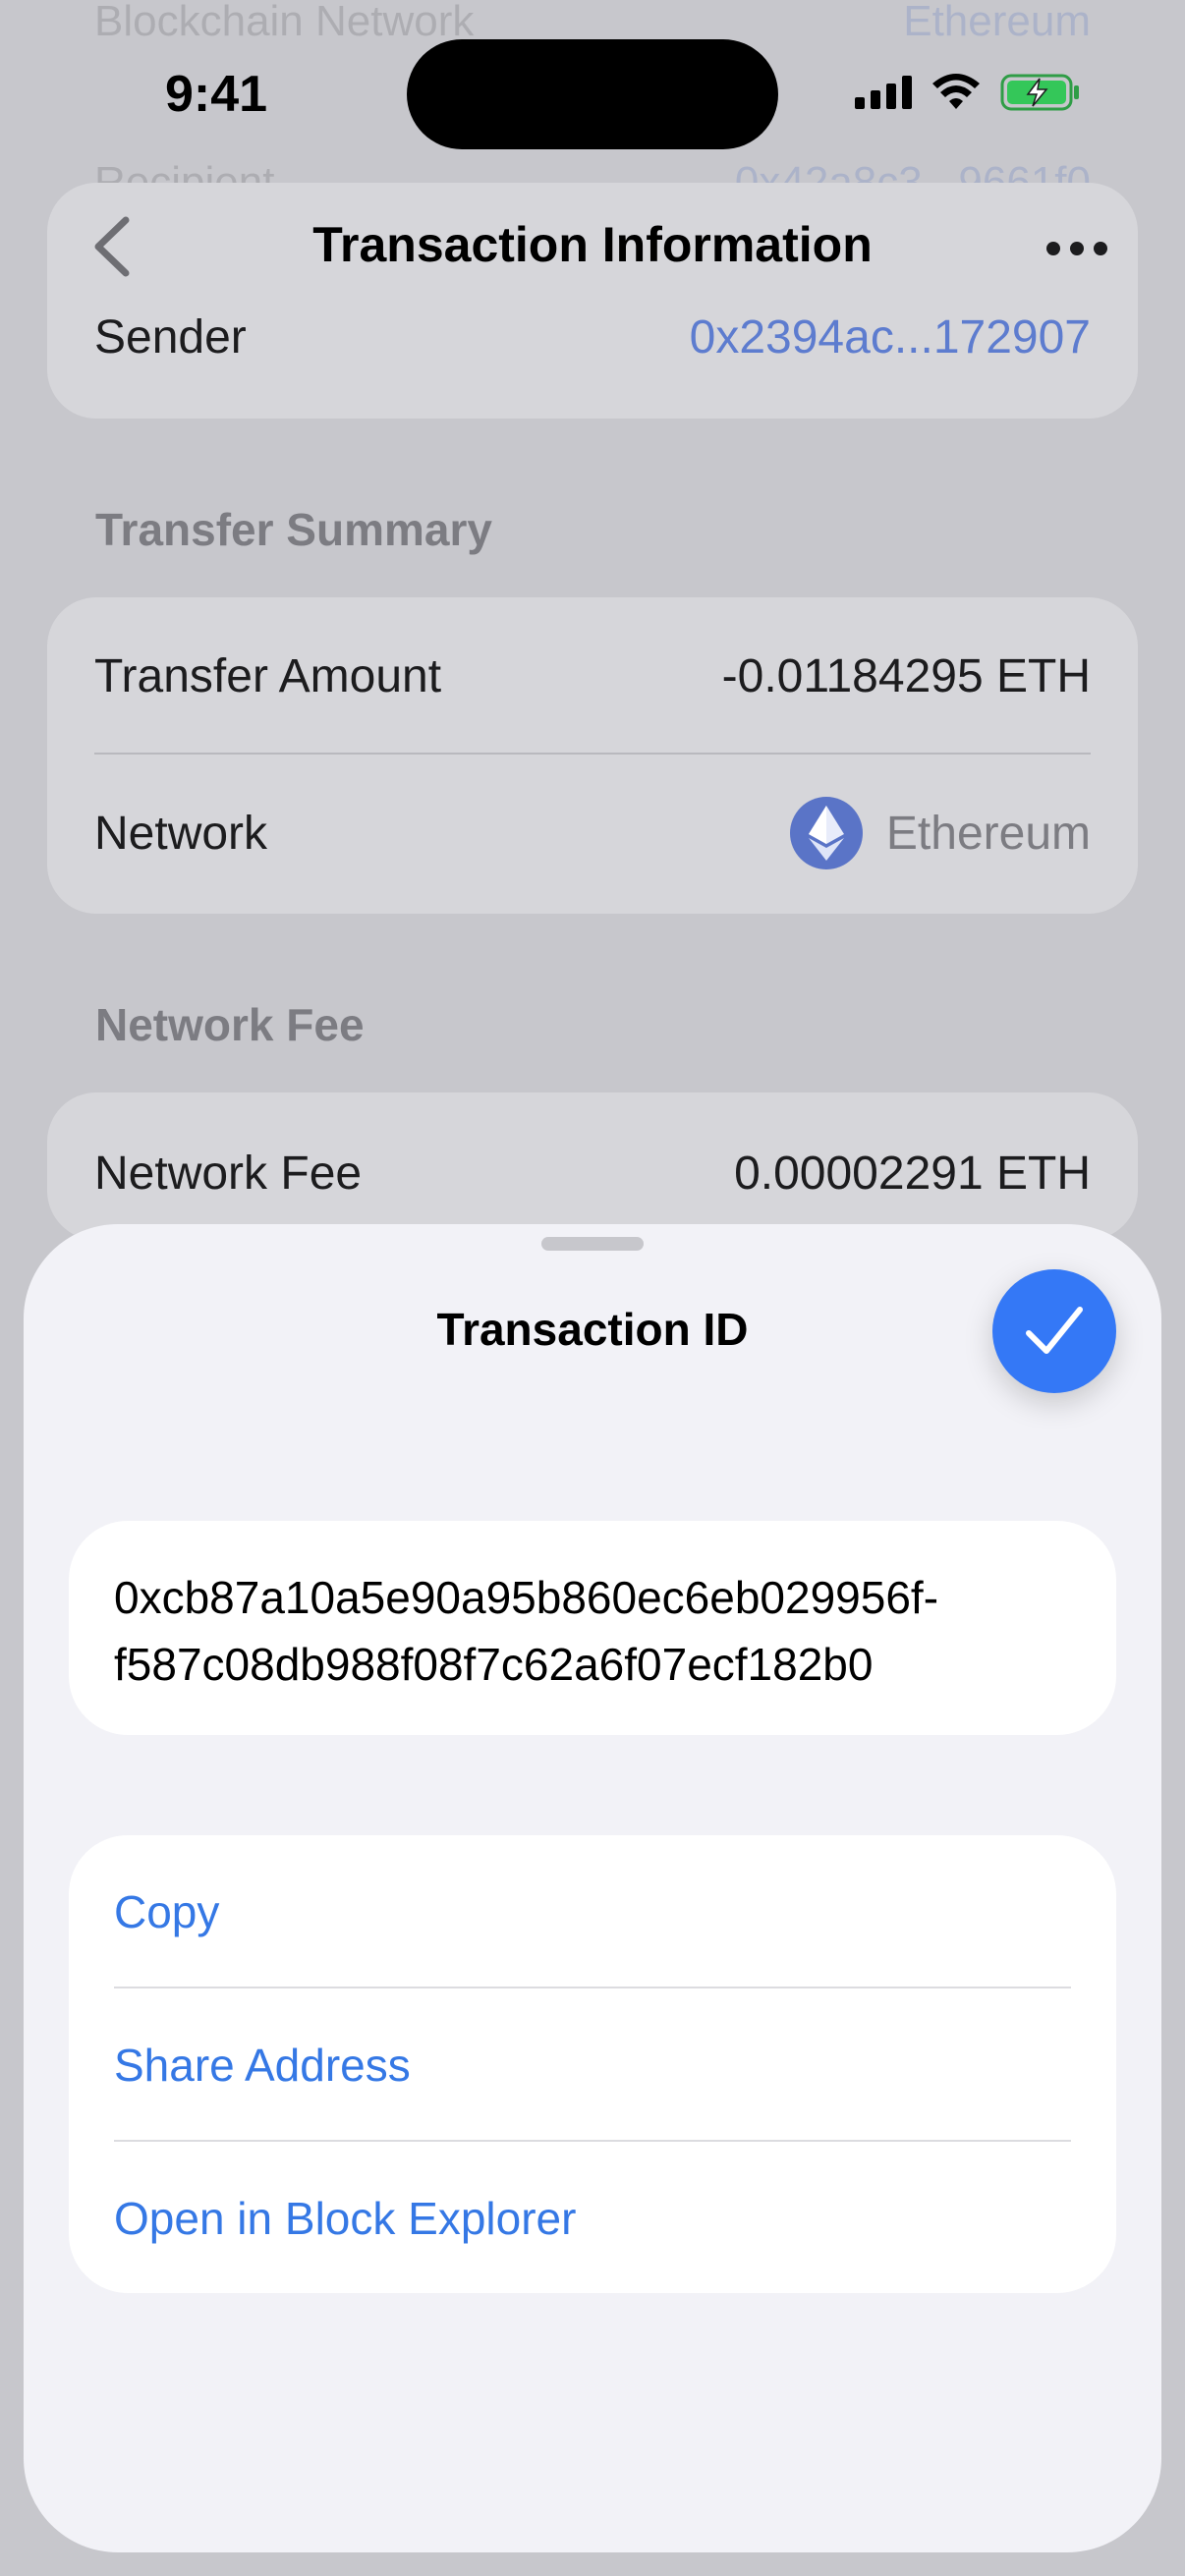  Describe the element at coordinates (912, 1173) in the screenshot. I see `network-fee-value: 0.00002291 ETH` at that location.